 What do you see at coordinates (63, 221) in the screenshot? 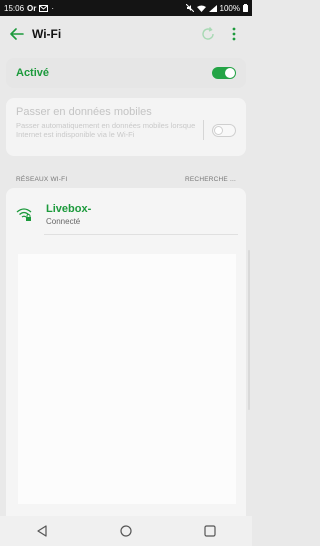
I see `network-status: Connecté` at bounding box center [63, 221].